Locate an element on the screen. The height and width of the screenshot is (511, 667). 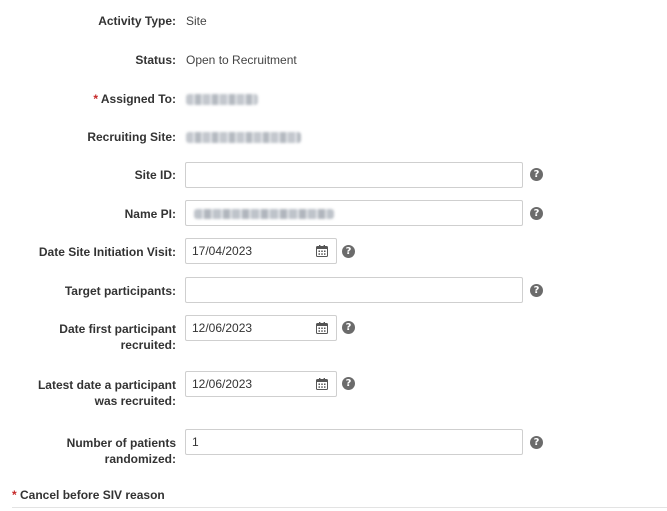
date-first-participant-label: Date first participant recruited: is located at coordinates (117, 337).